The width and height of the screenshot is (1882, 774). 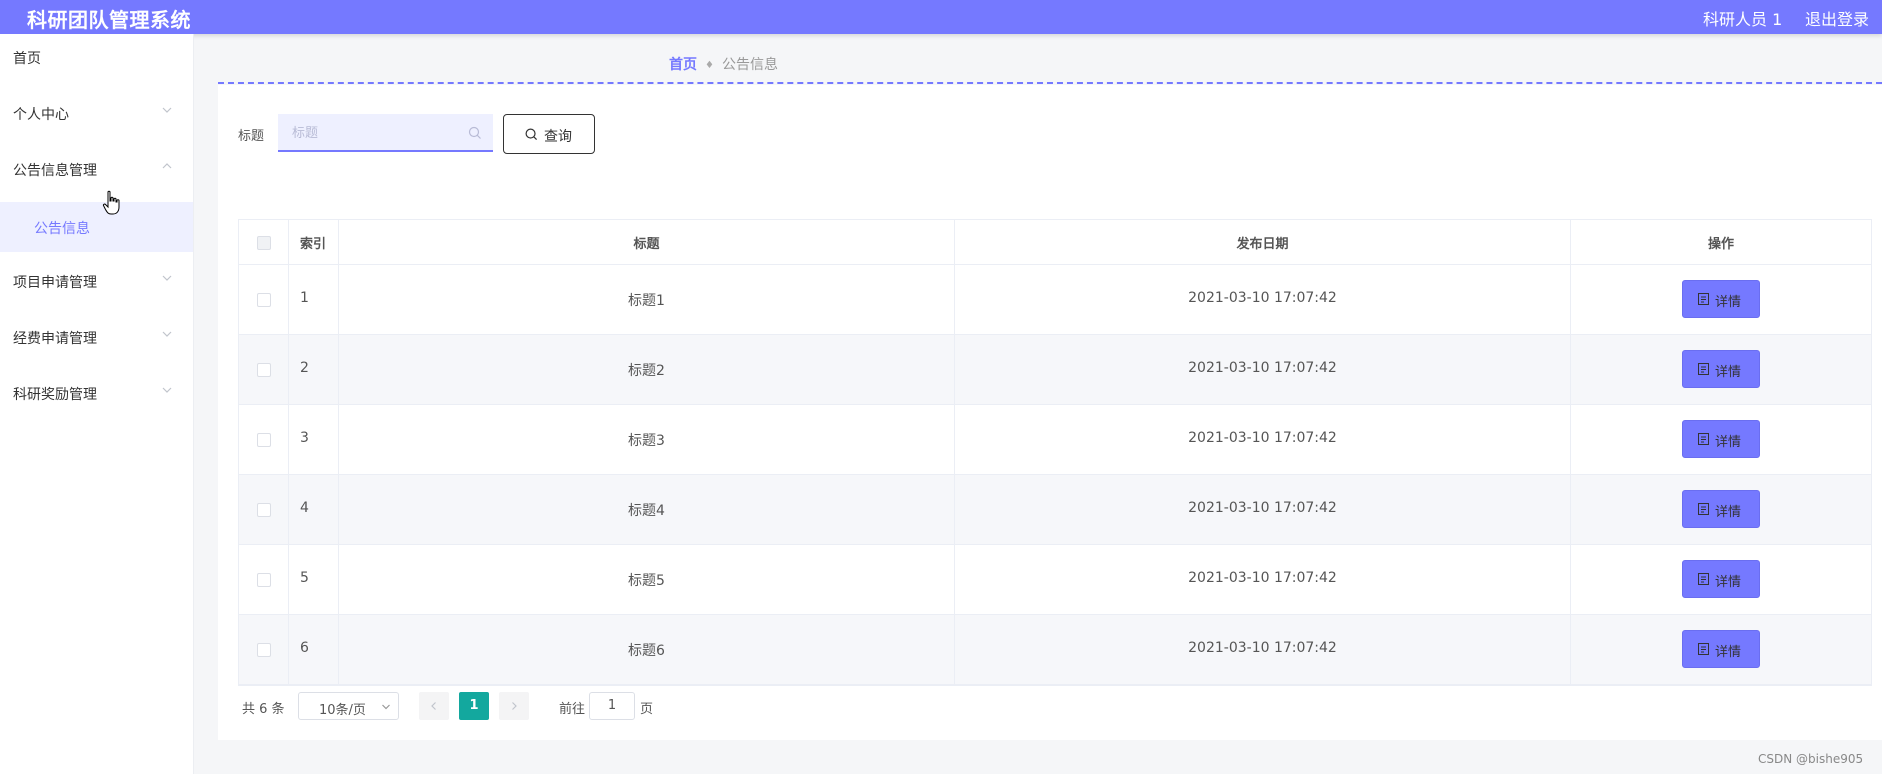 What do you see at coordinates (749, 65) in the screenshot?
I see `breadcrumb-current: 公告信息` at bounding box center [749, 65].